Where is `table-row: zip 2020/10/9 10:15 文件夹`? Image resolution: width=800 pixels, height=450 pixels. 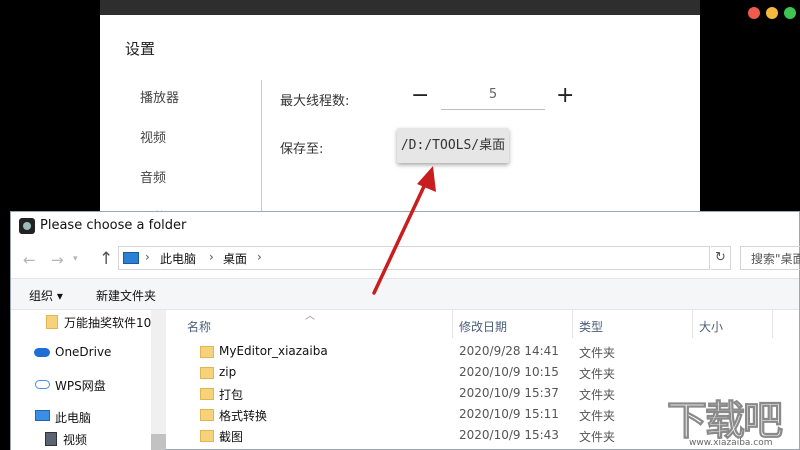
table-row: zip 2020/10/9 10:15 文件夹 is located at coordinates (409, 374).